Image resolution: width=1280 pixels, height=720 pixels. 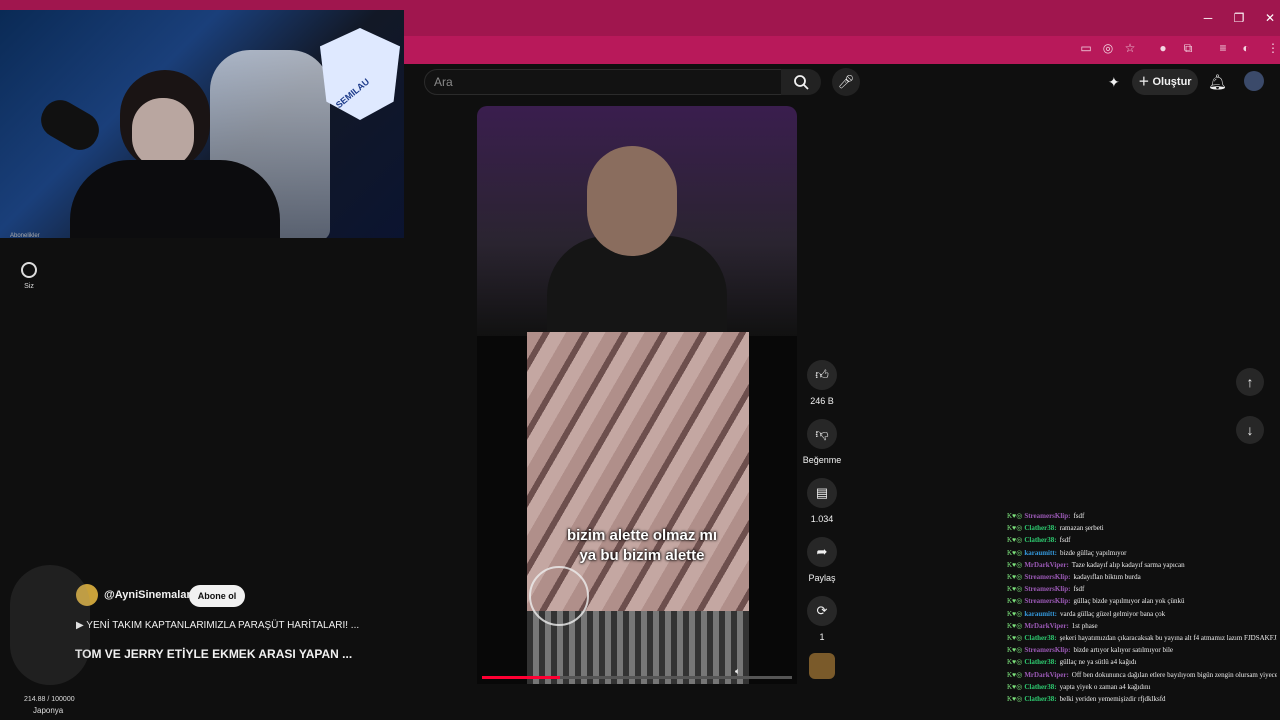 What do you see at coordinates (443, 82) in the screenshot?
I see `search-placeholder: Ara` at bounding box center [443, 82].